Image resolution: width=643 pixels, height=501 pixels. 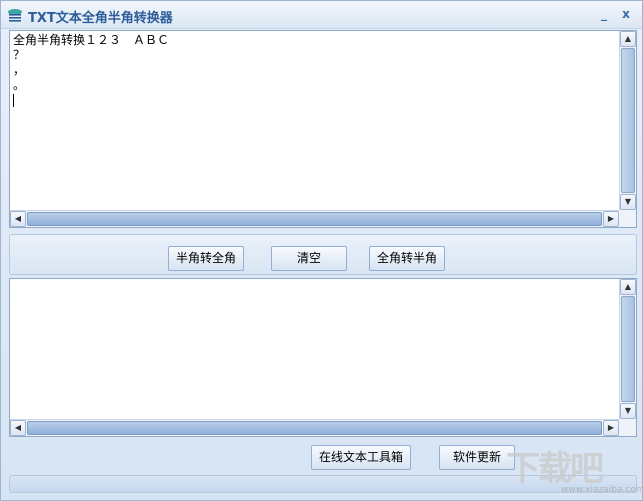 I want to click on input-vertical-scroll-thumb, so click(x=628, y=120).